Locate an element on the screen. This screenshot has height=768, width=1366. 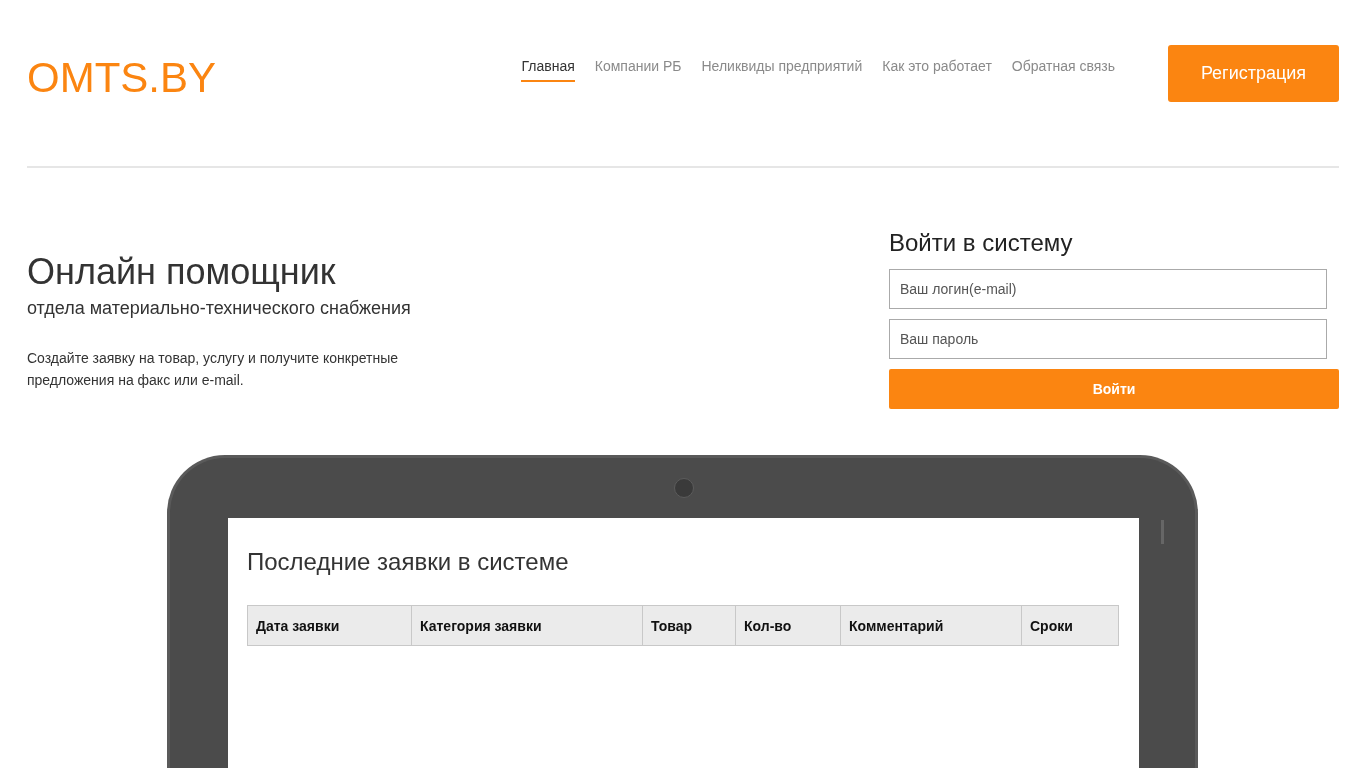
hero-text: Создайте заявку на товар, услугу и получите конкретные предложения на факс или e-mail. is located at coordinates (213, 369).